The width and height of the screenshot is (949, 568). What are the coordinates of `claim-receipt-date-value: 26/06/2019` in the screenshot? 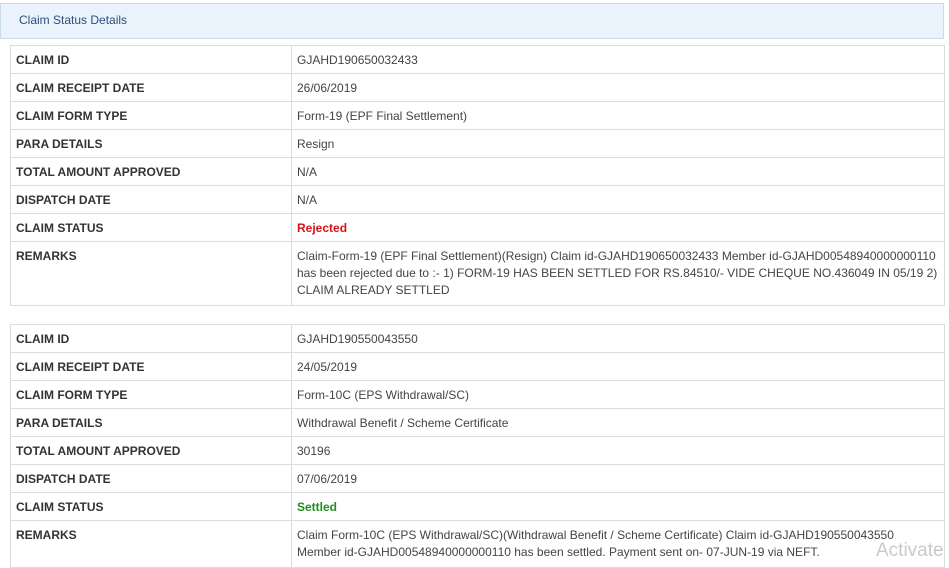 It's located at (618, 87).